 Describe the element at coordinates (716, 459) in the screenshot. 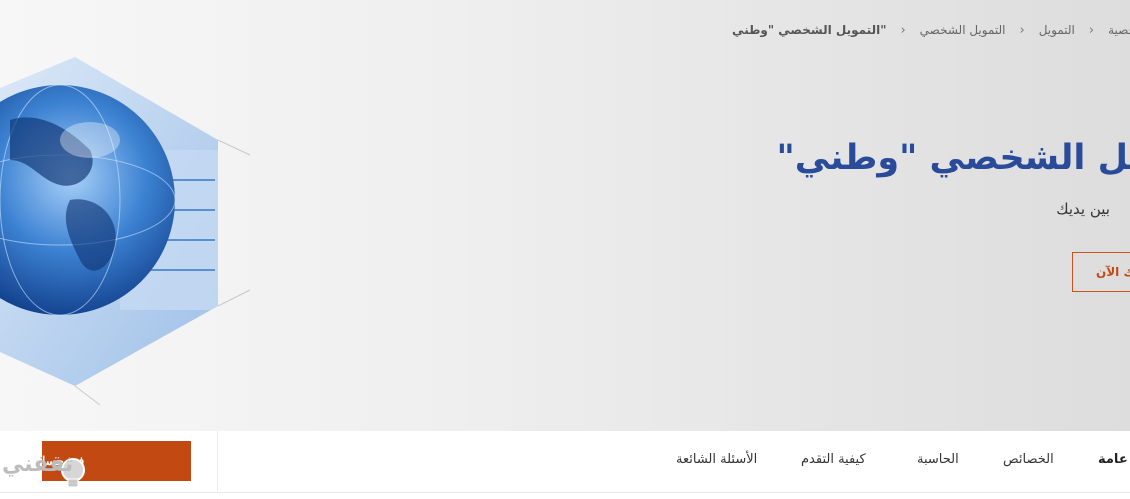

I see `tab-faq: الأسئلة الشائعة` at that location.